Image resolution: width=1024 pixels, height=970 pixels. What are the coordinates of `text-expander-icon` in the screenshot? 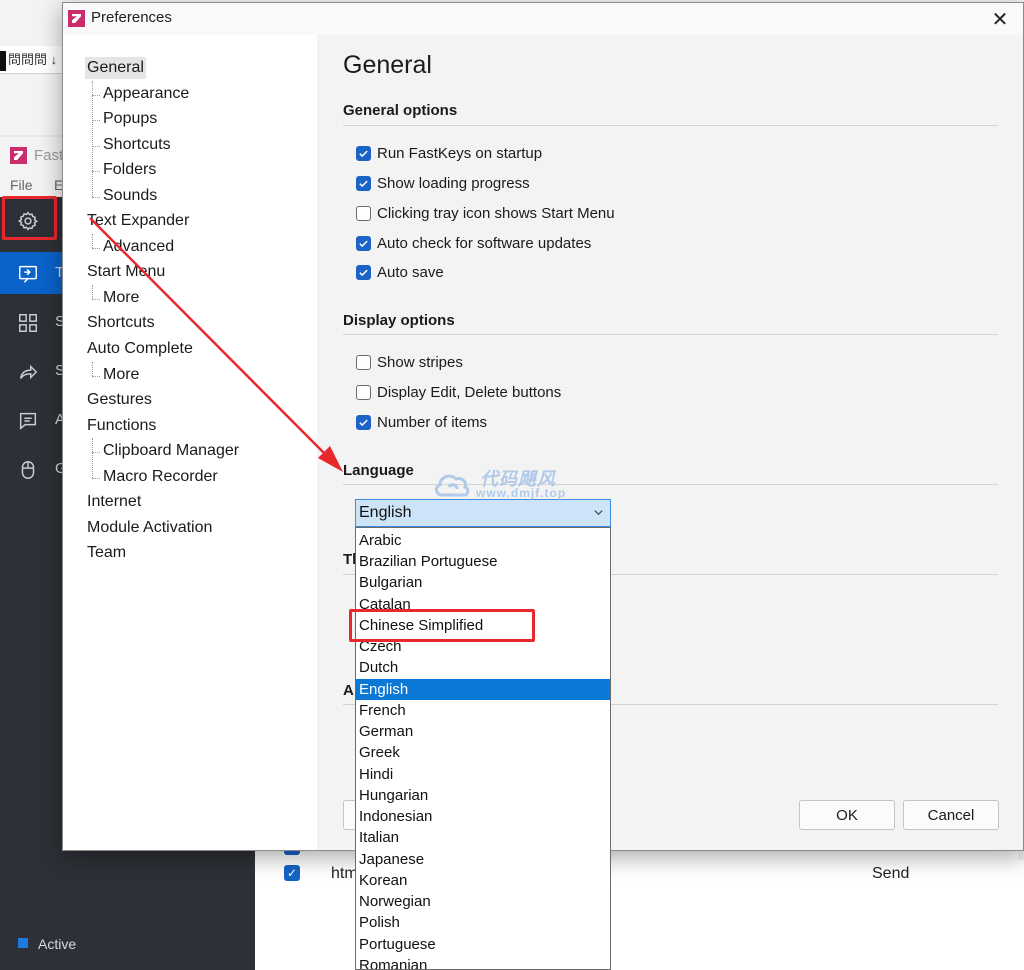 It's located at (27, 274).